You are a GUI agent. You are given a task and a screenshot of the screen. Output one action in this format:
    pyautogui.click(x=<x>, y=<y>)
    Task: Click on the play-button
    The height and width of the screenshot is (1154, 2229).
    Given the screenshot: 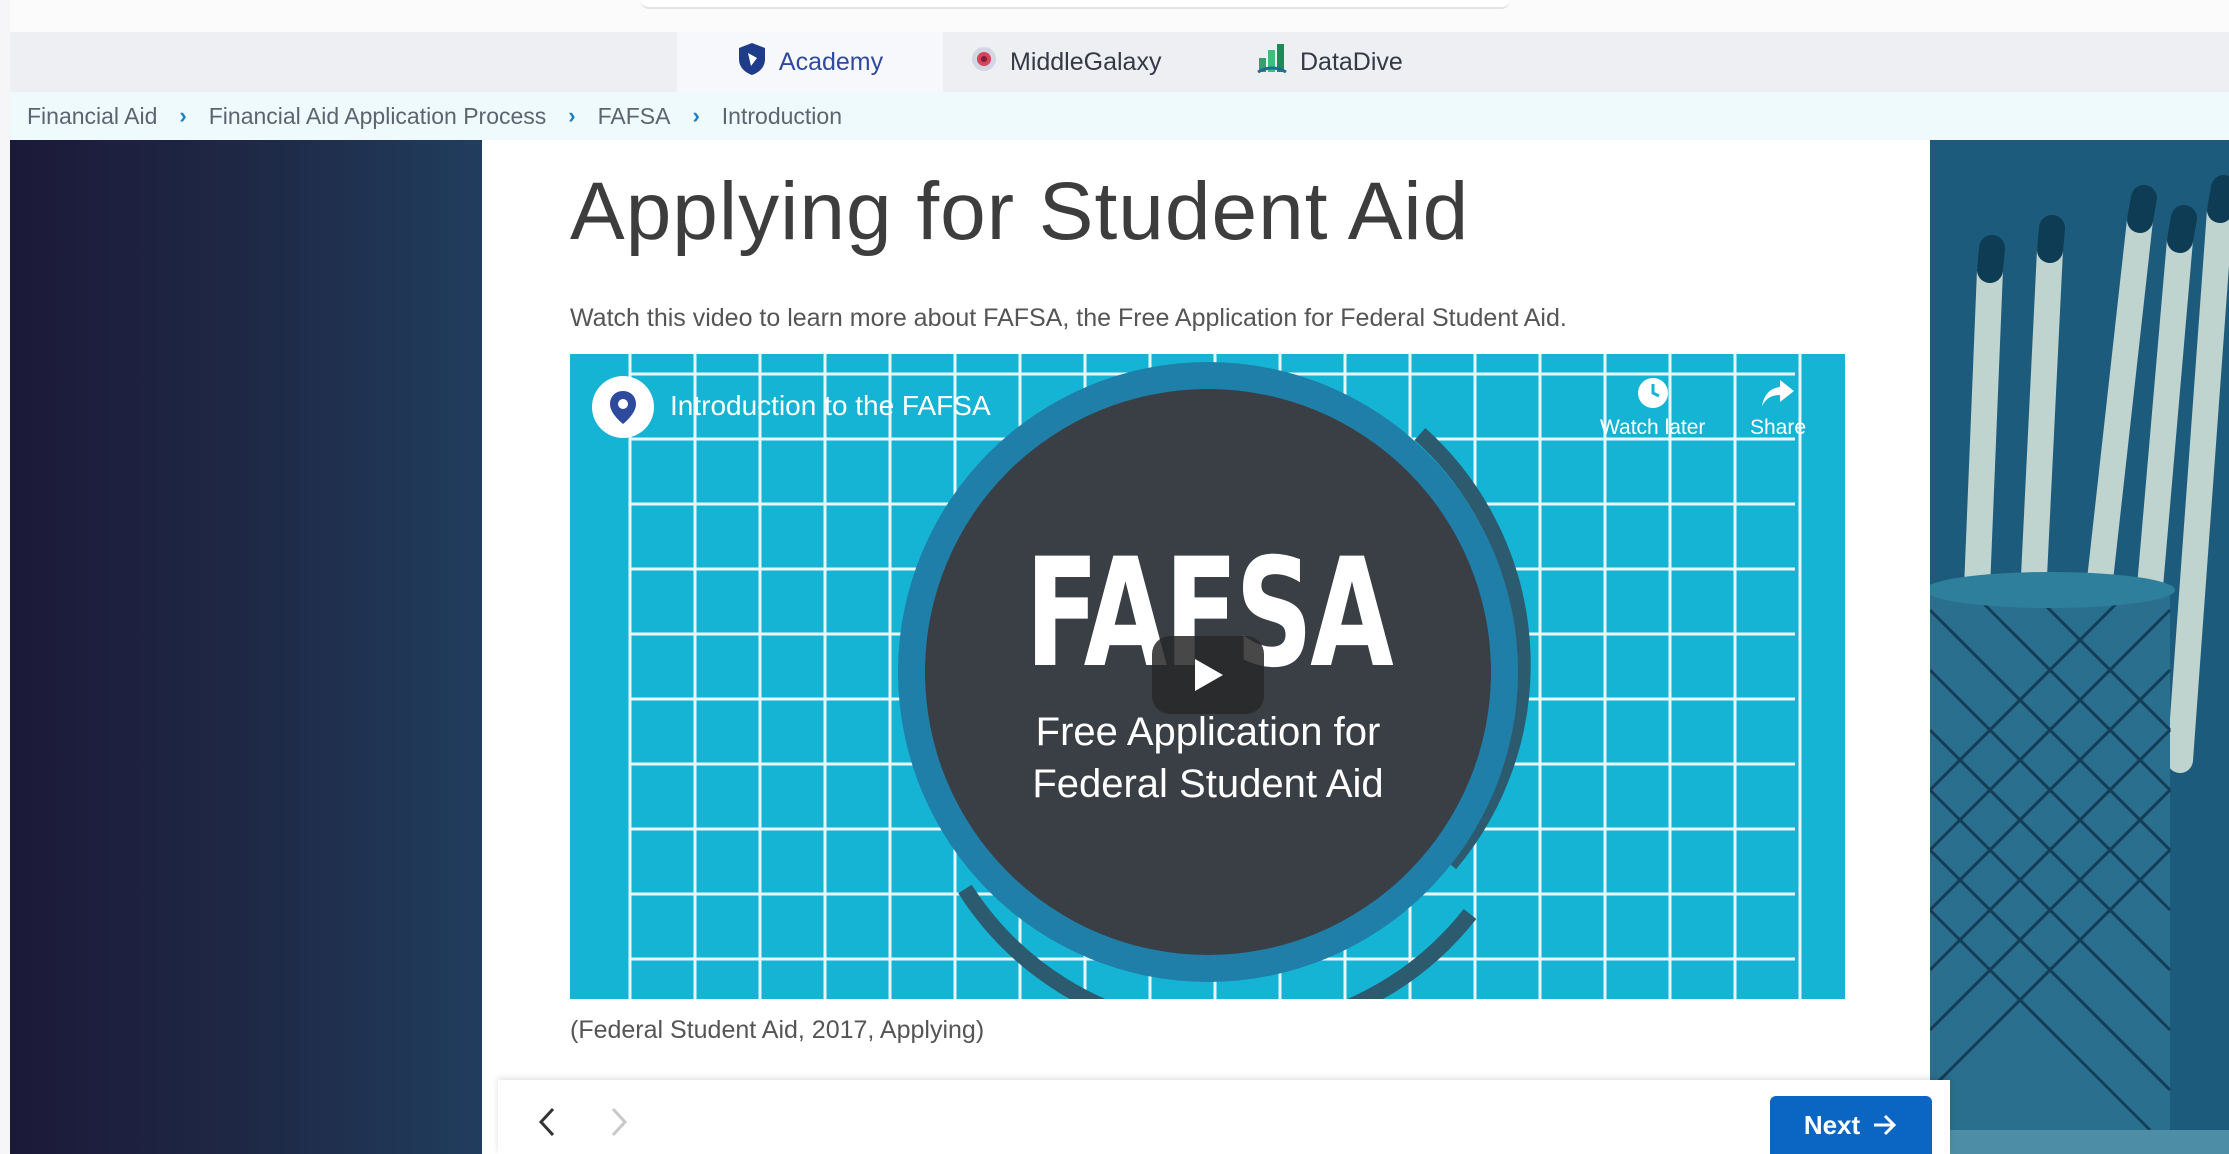 What is the action you would take?
    pyautogui.click(x=1208, y=675)
    